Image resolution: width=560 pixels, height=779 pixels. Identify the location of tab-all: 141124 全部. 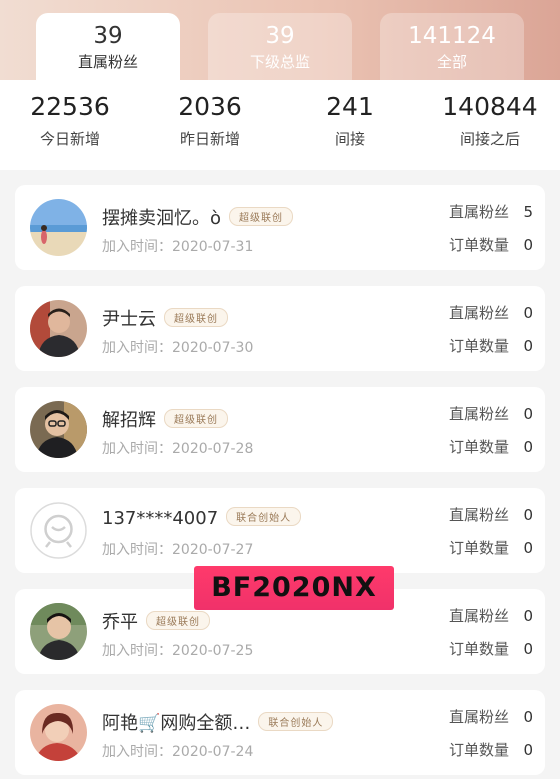
(452, 46).